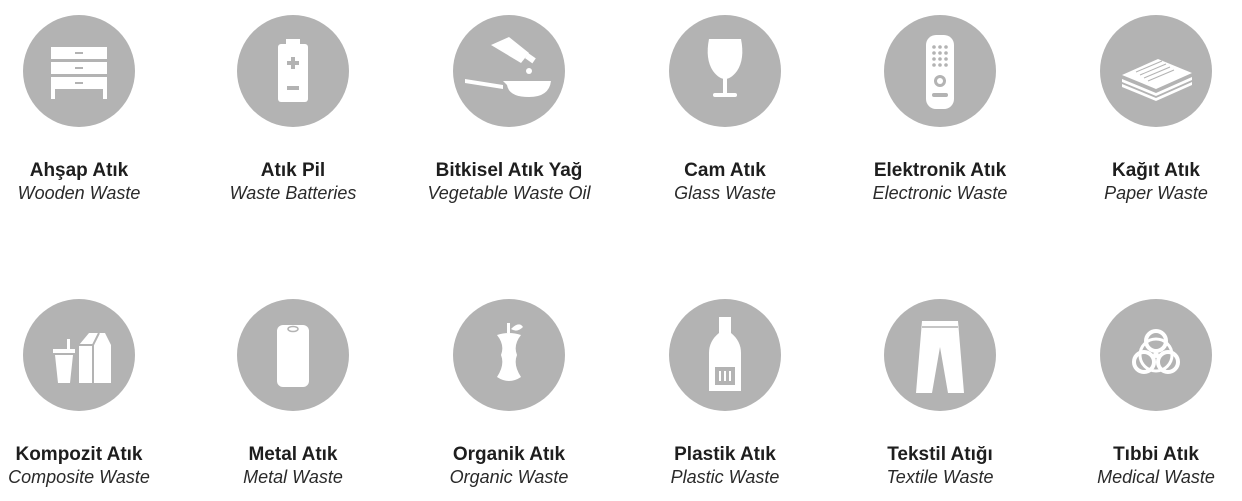  I want to click on category-organic-waste: Organik Atık Organic Waste, so click(509, 393).